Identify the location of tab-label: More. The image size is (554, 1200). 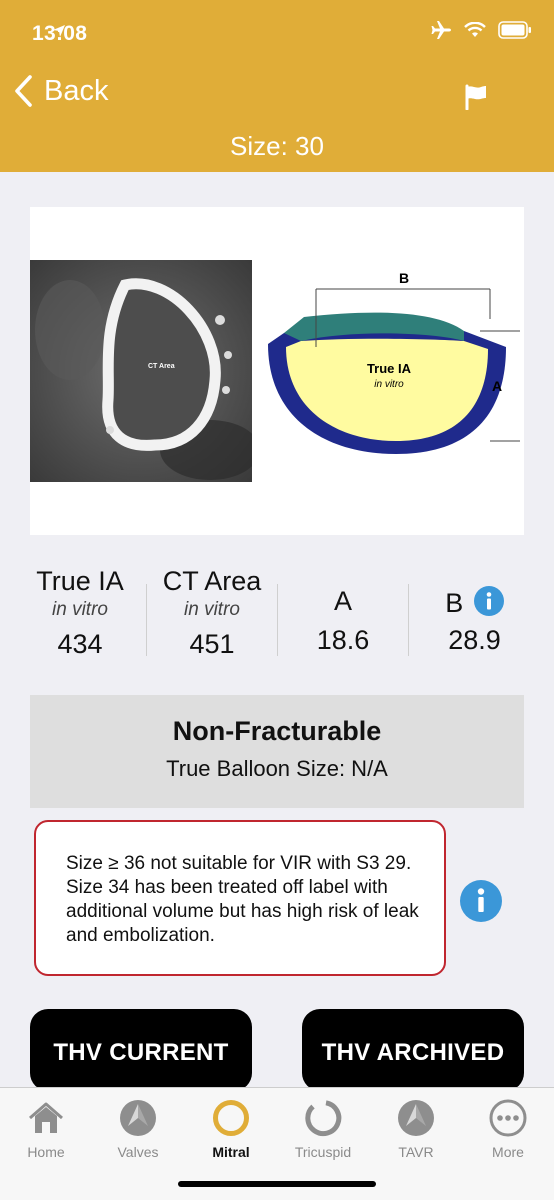
(508, 1152).